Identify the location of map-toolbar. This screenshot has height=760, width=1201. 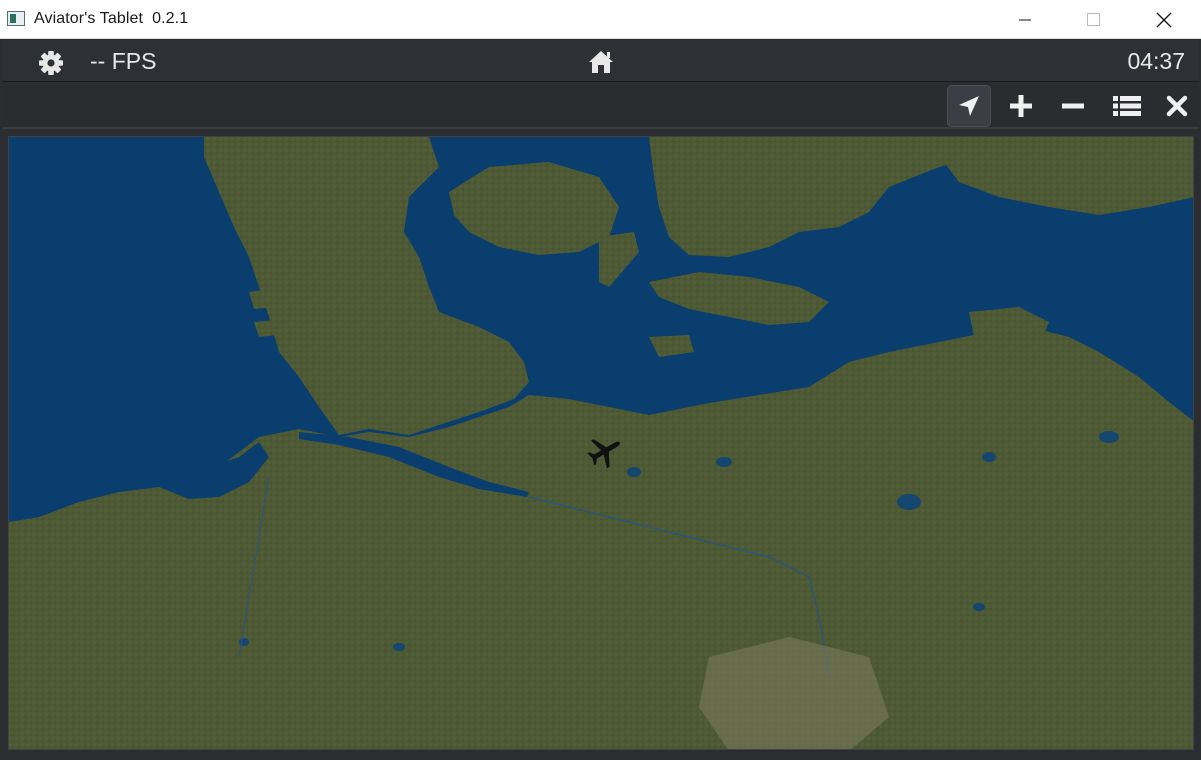
(600, 106).